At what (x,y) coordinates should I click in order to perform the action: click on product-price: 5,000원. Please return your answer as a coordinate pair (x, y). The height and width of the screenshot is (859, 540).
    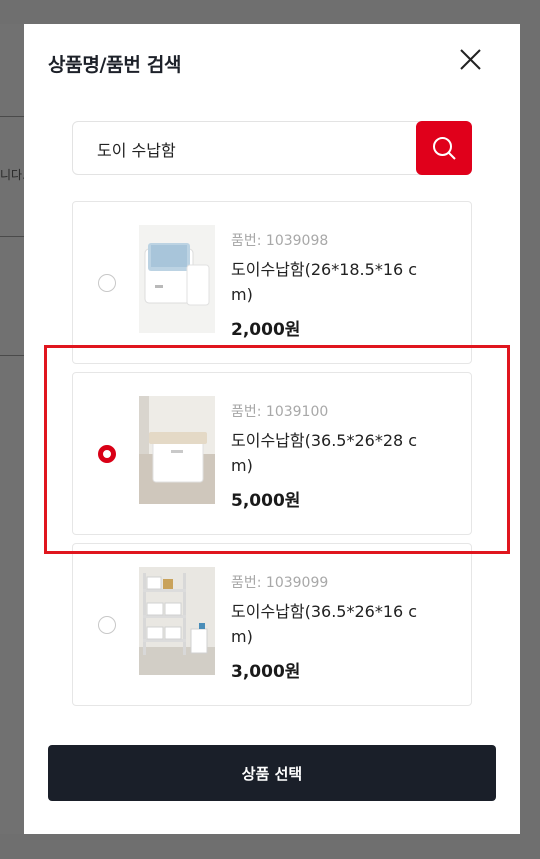
    Looking at the image, I should click on (266, 501).